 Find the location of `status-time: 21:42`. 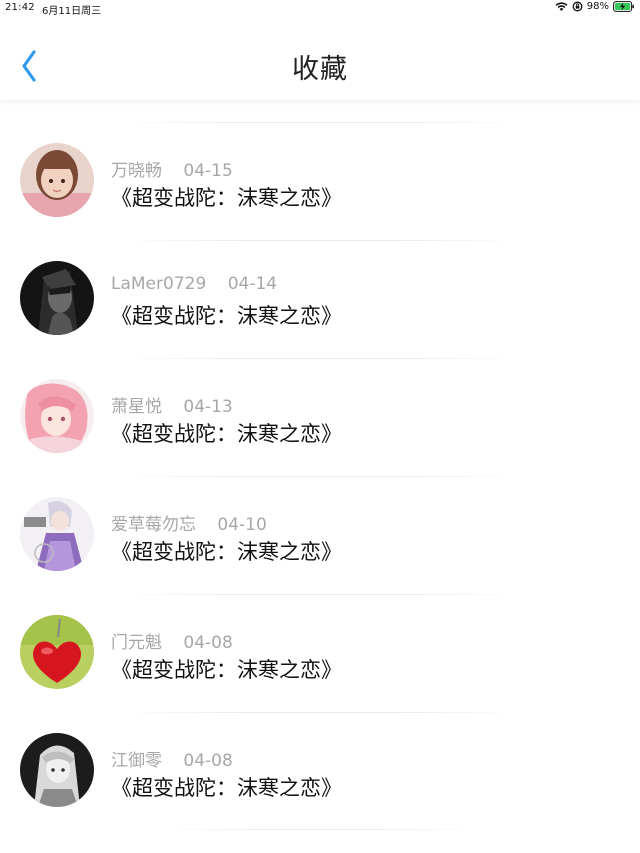

status-time: 21:42 is located at coordinates (20, 7).